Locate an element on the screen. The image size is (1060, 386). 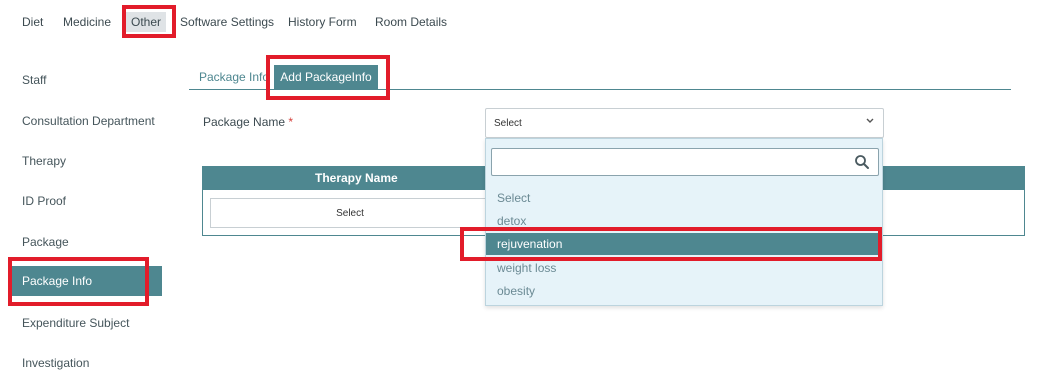
sidebar-item-investigation: Investigation is located at coordinates (55, 363).